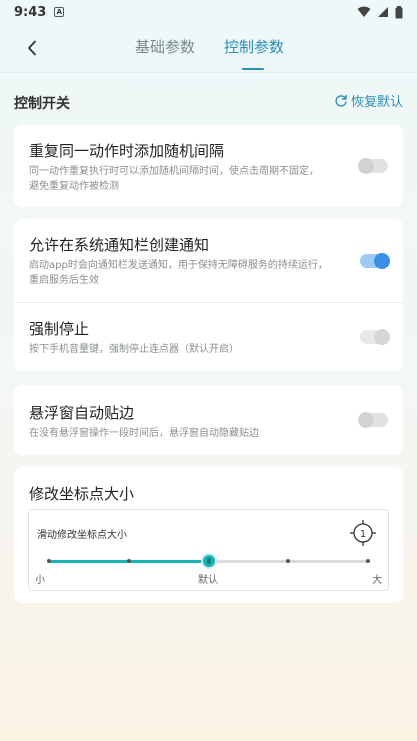 This screenshot has width=417, height=741. I want to click on refresh-icon, so click(341, 100).